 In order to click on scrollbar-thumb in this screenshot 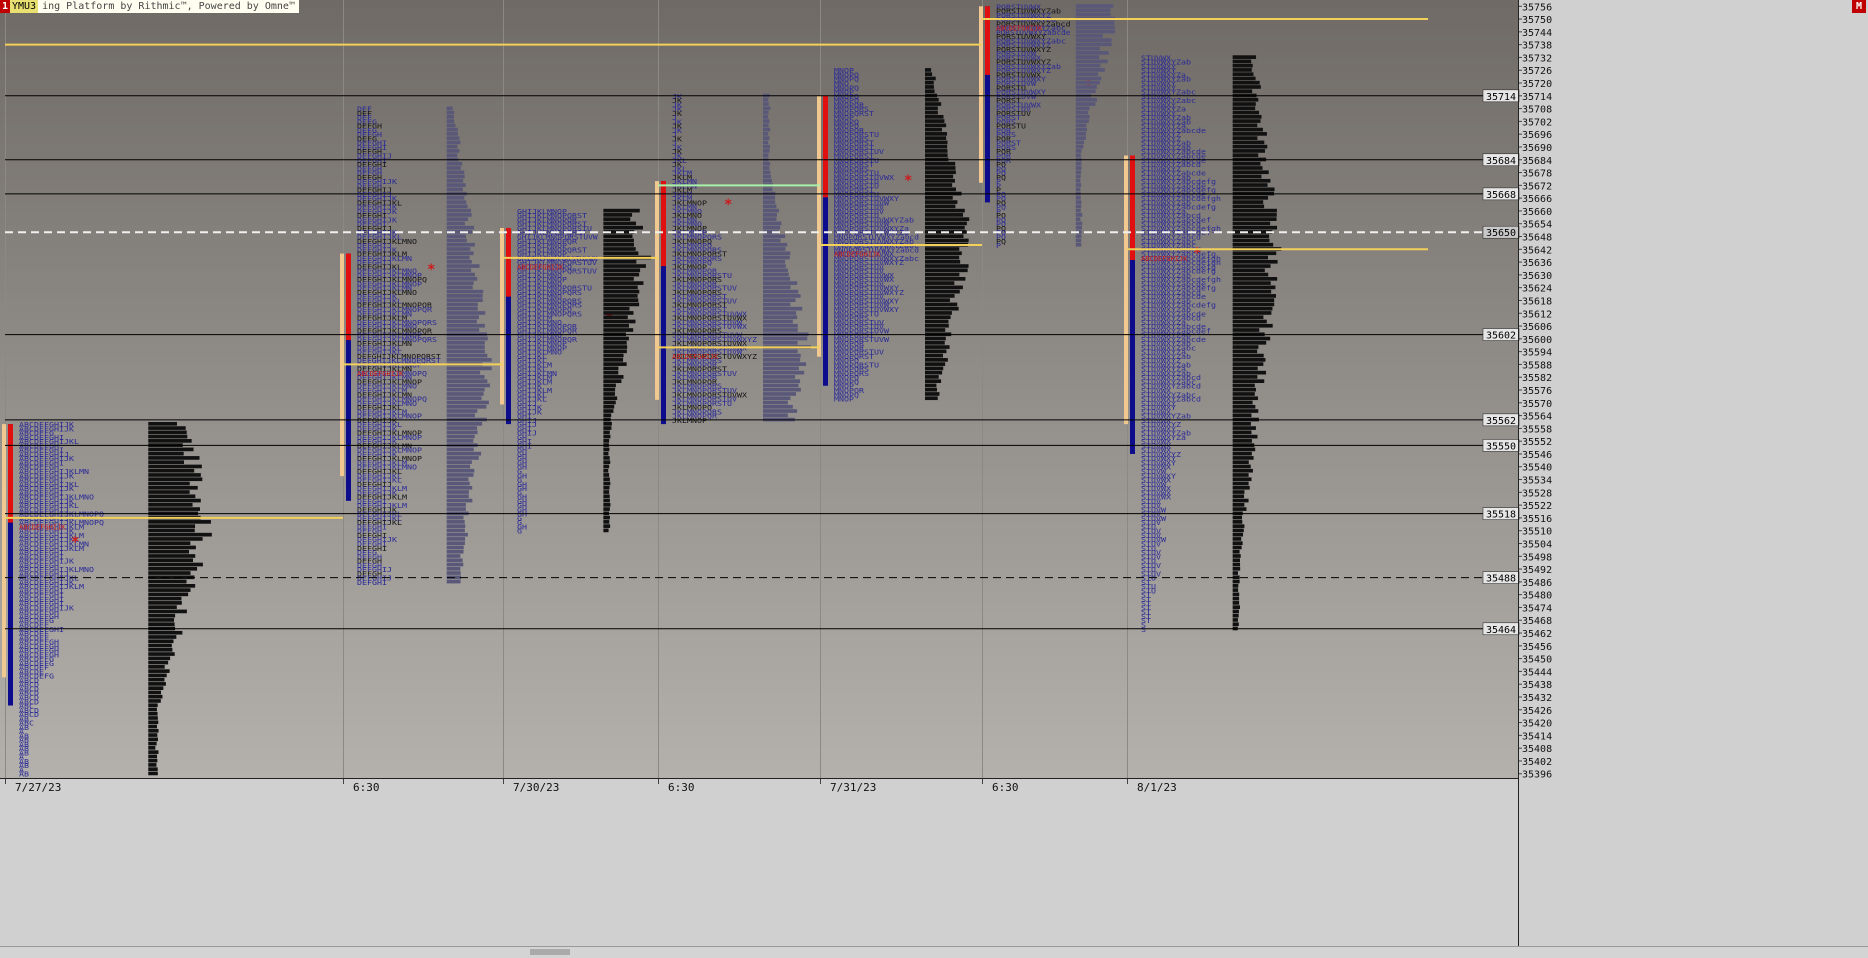, I will do `click(550, 952)`.